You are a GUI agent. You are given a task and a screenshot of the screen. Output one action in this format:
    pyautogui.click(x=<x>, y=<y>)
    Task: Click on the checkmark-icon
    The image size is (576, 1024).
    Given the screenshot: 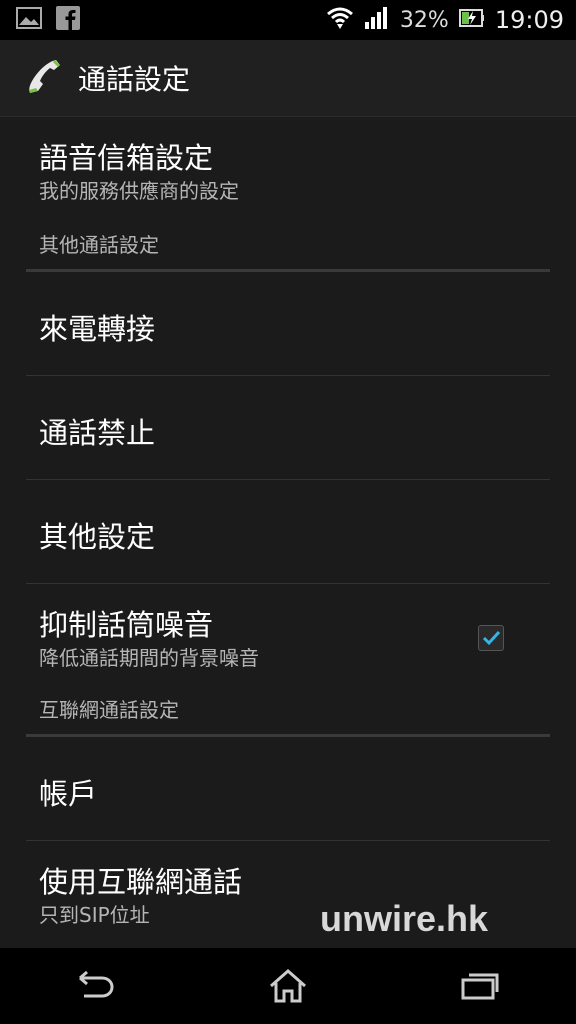 What is the action you would take?
    pyautogui.click(x=491, y=638)
    